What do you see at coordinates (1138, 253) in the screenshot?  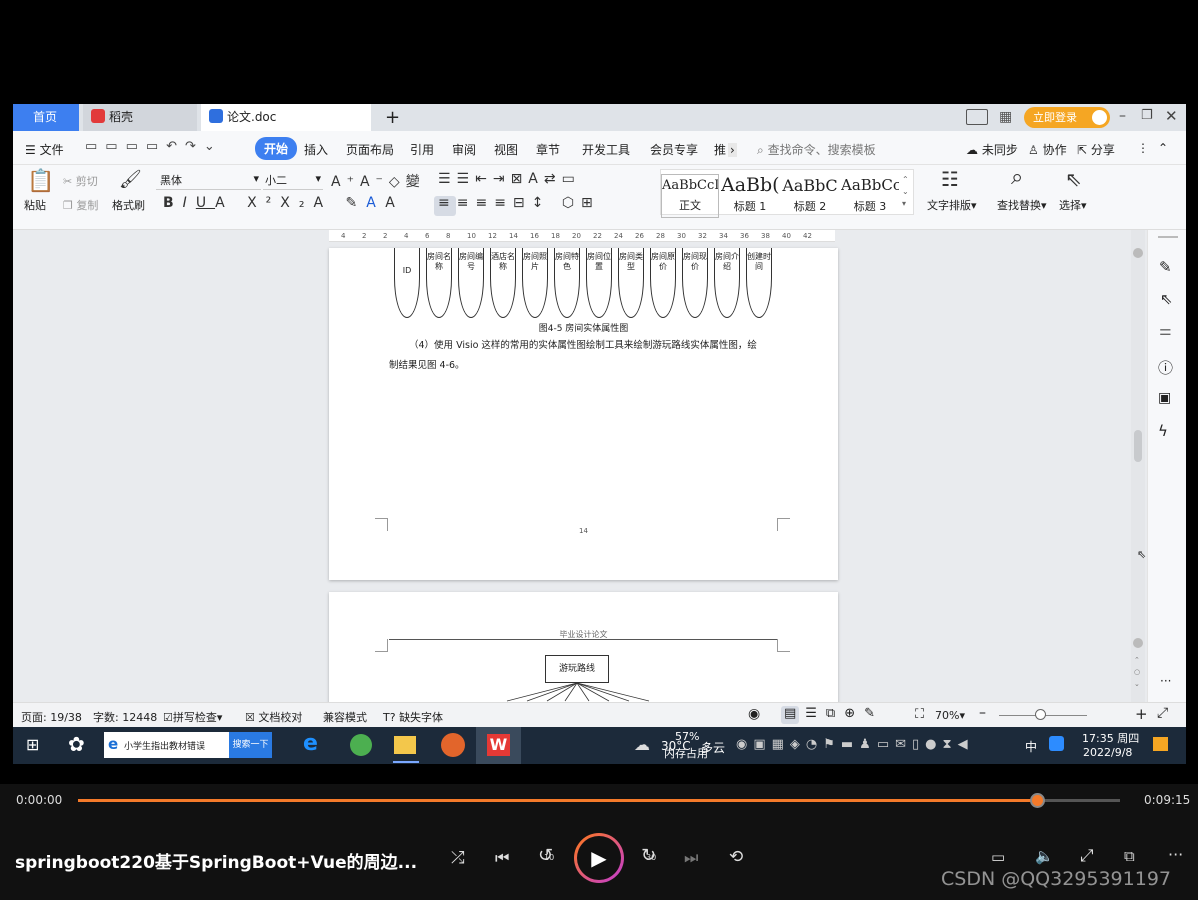 I see `scroll-up-icon` at bounding box center [1138, 253].